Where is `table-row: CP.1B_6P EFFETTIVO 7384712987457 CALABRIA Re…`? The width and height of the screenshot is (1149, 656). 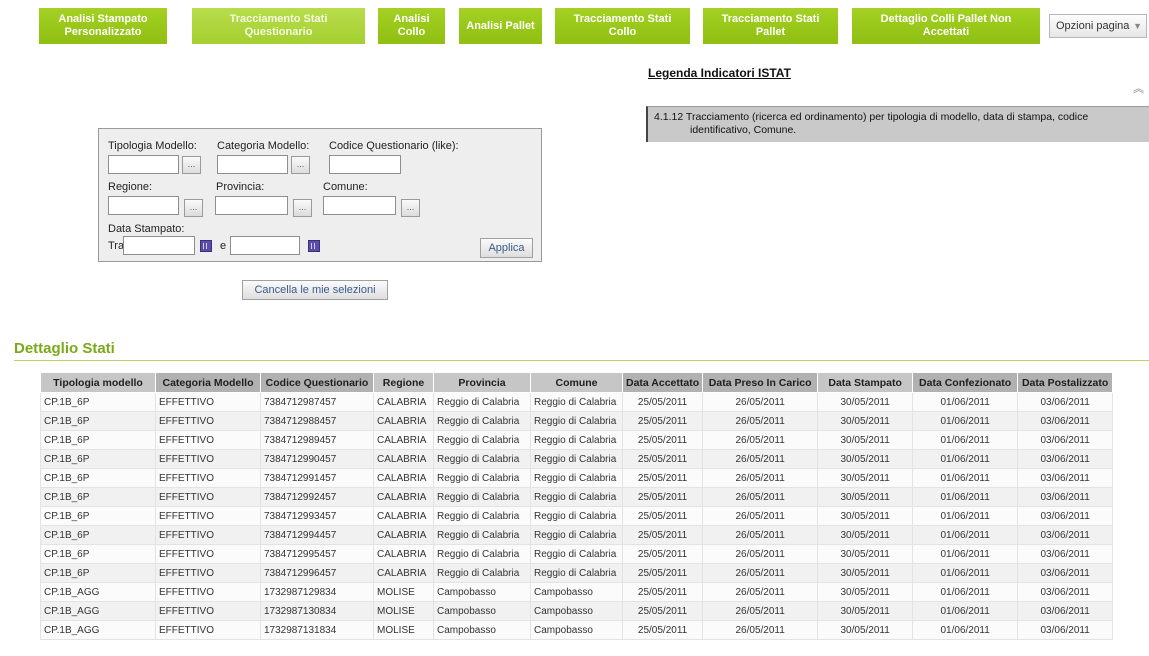 table-row: CP.1B_6P EFFETTIVO 7384712987457 CALABRIA Re… is located at coordinates (577, 402).